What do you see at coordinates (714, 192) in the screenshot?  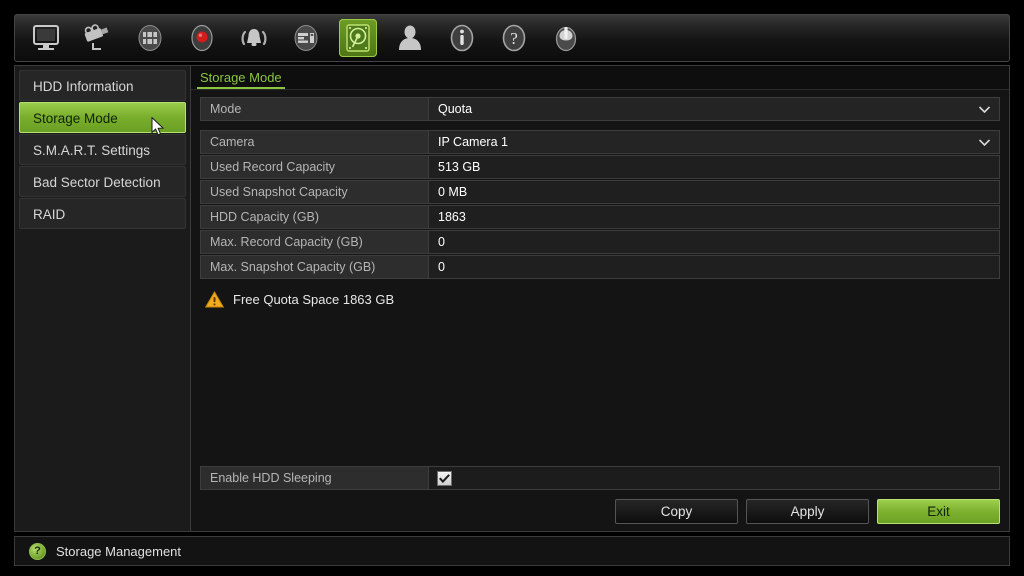 I see `used-snapshot-capacity-value: 0 MB` at bounding box center [714, 192].